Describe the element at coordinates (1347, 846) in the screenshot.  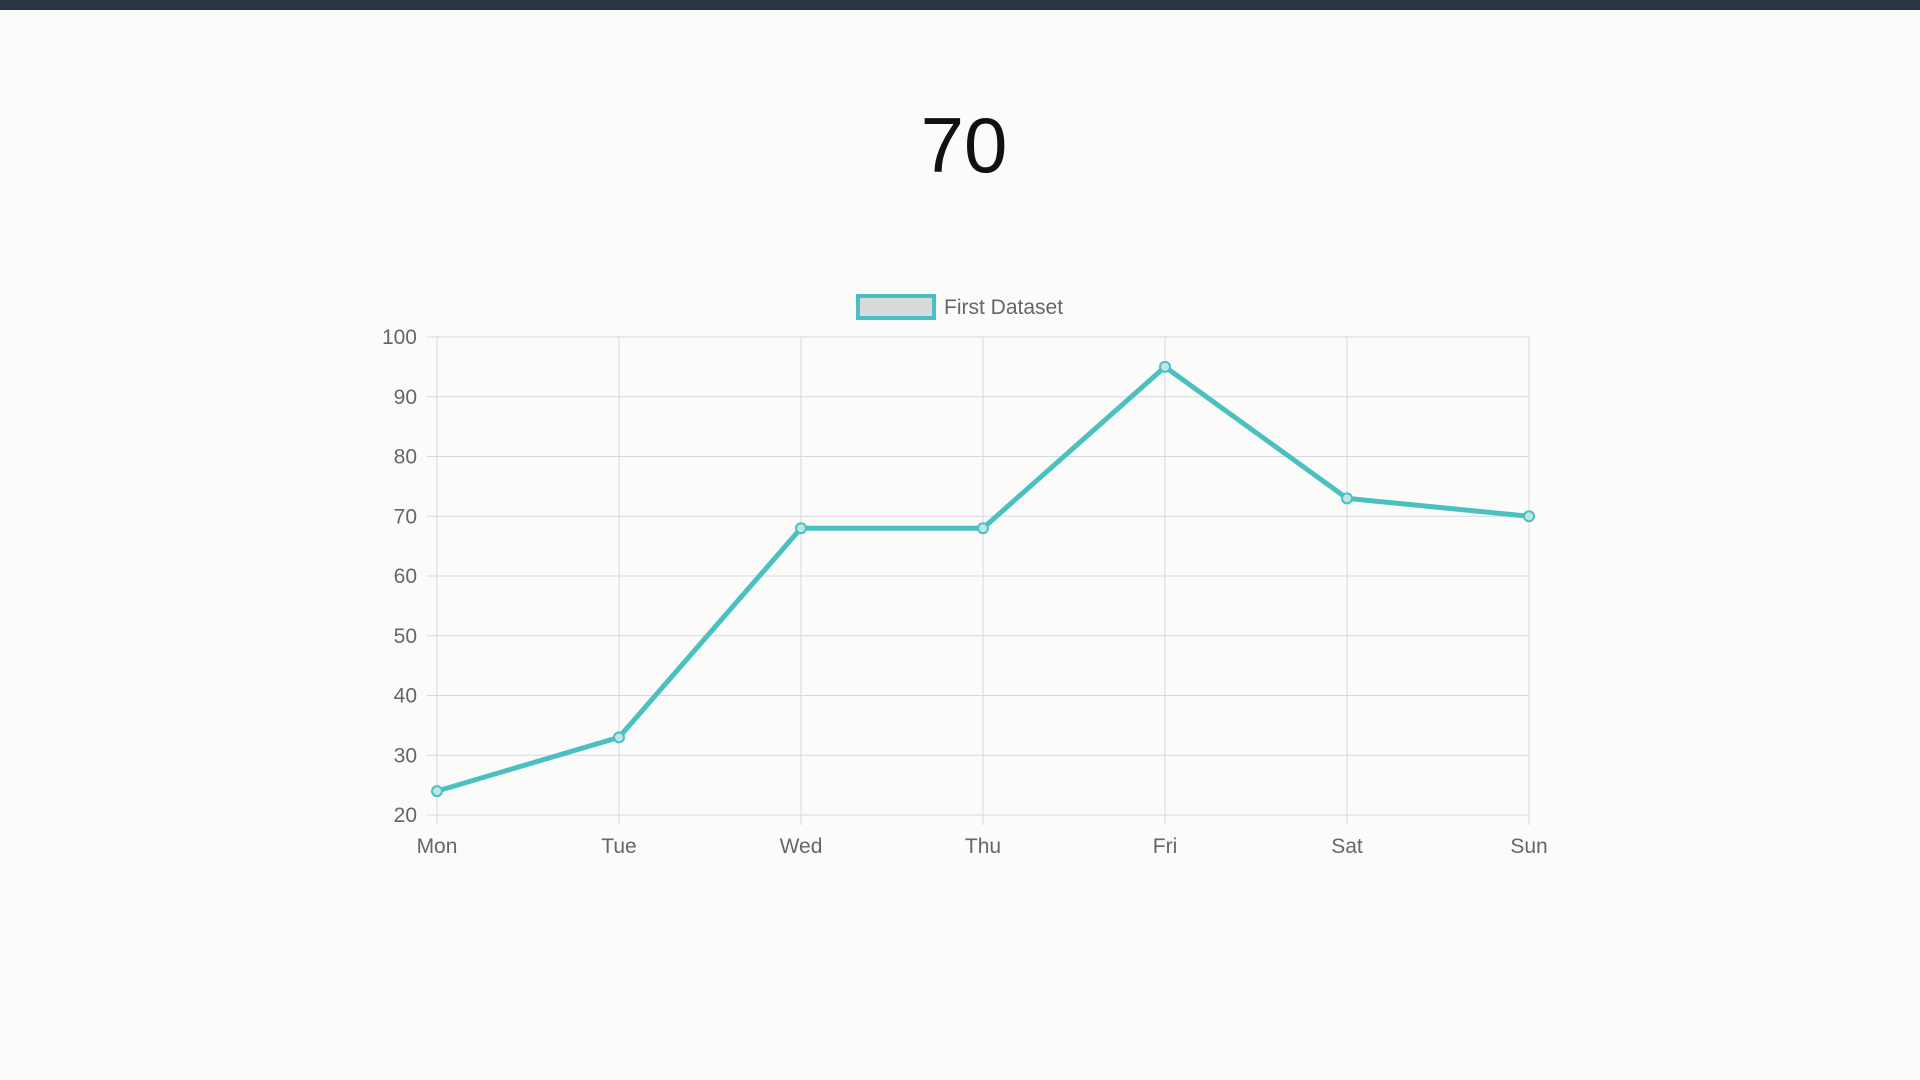
I see `x-tick-label: Sat` at that location.